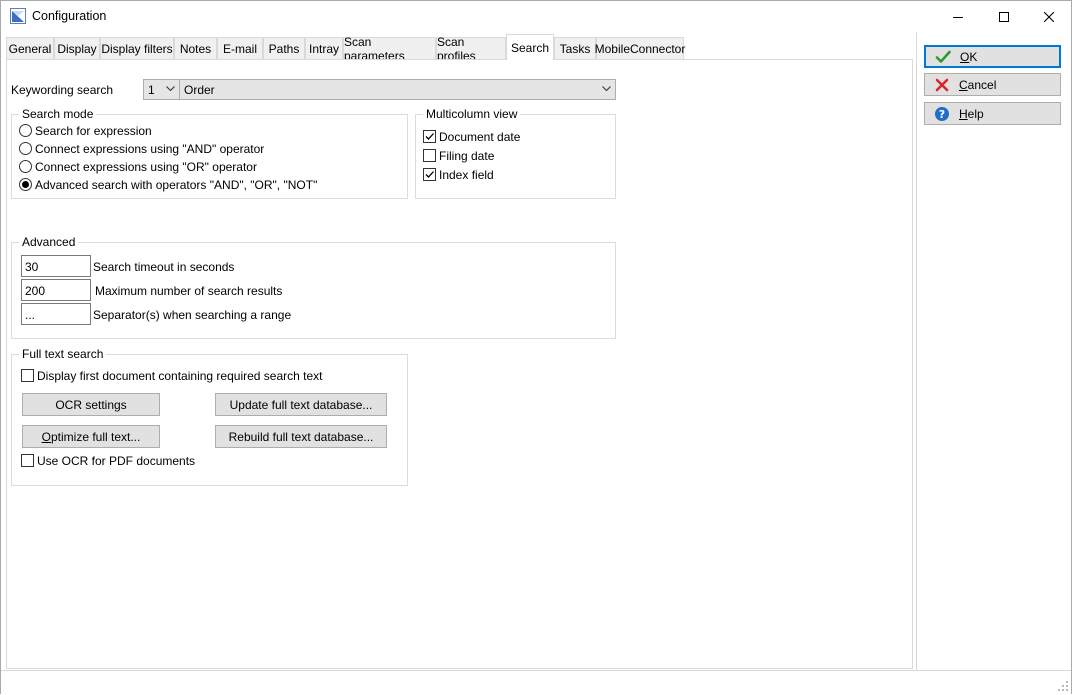 This screenshot has width=1072, height=695. What do you see at coordinates (192, 315) in the screenshot?
I see `range-separator-label: Separator(s) when searching a range` at bounding box center [192, 315].